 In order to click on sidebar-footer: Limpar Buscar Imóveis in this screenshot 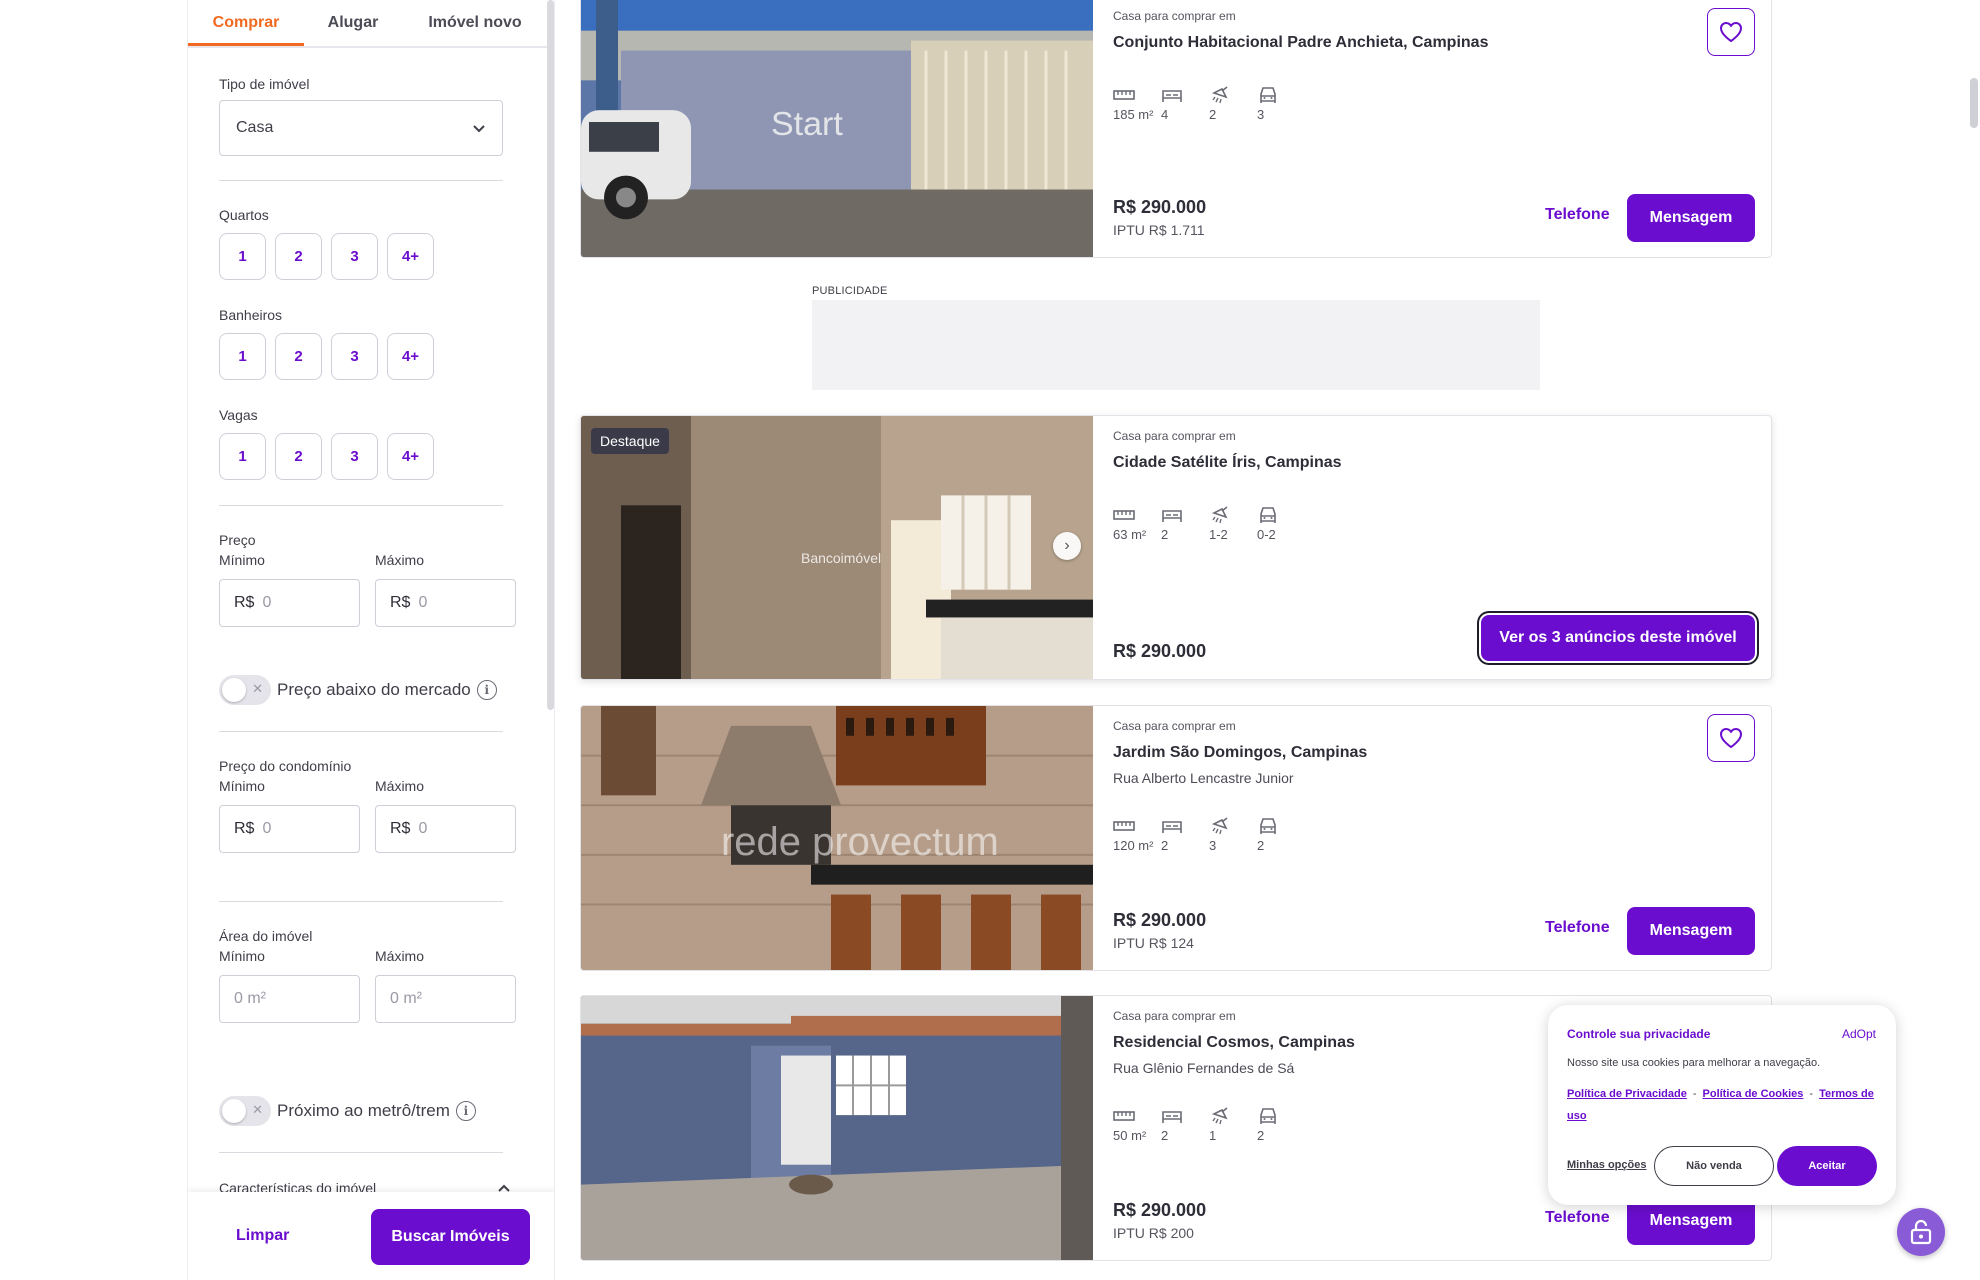, I will do `click(371, 1236)`.